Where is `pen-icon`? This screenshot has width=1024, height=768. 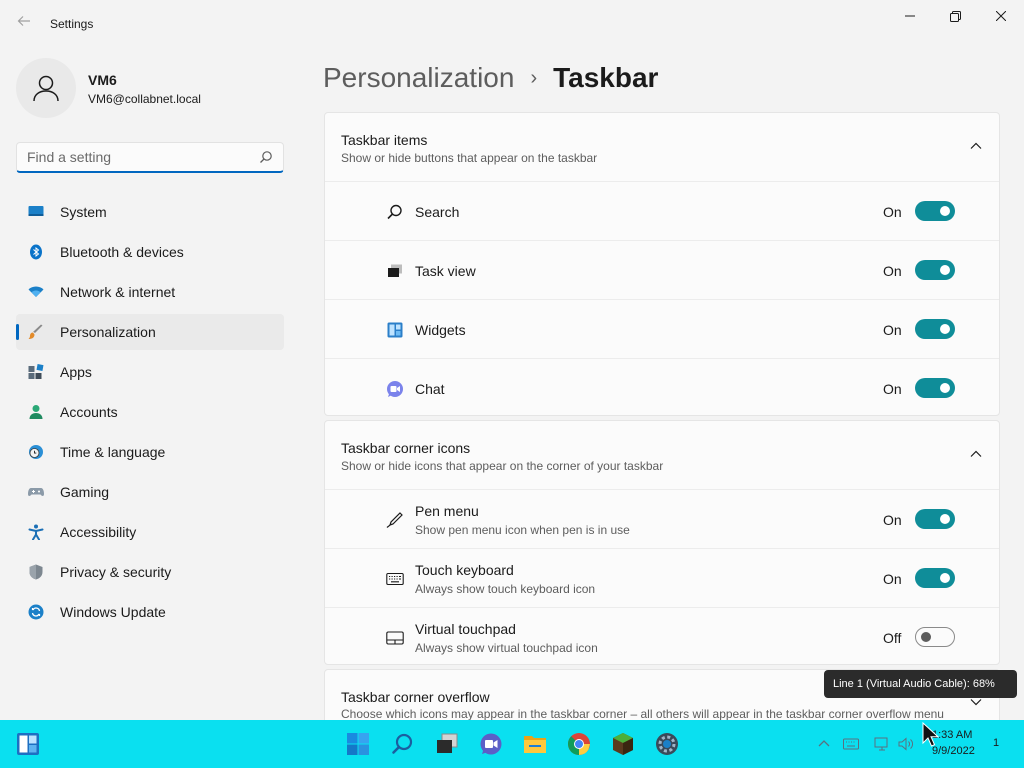
pen-icon is located at coordinates (394, 520).